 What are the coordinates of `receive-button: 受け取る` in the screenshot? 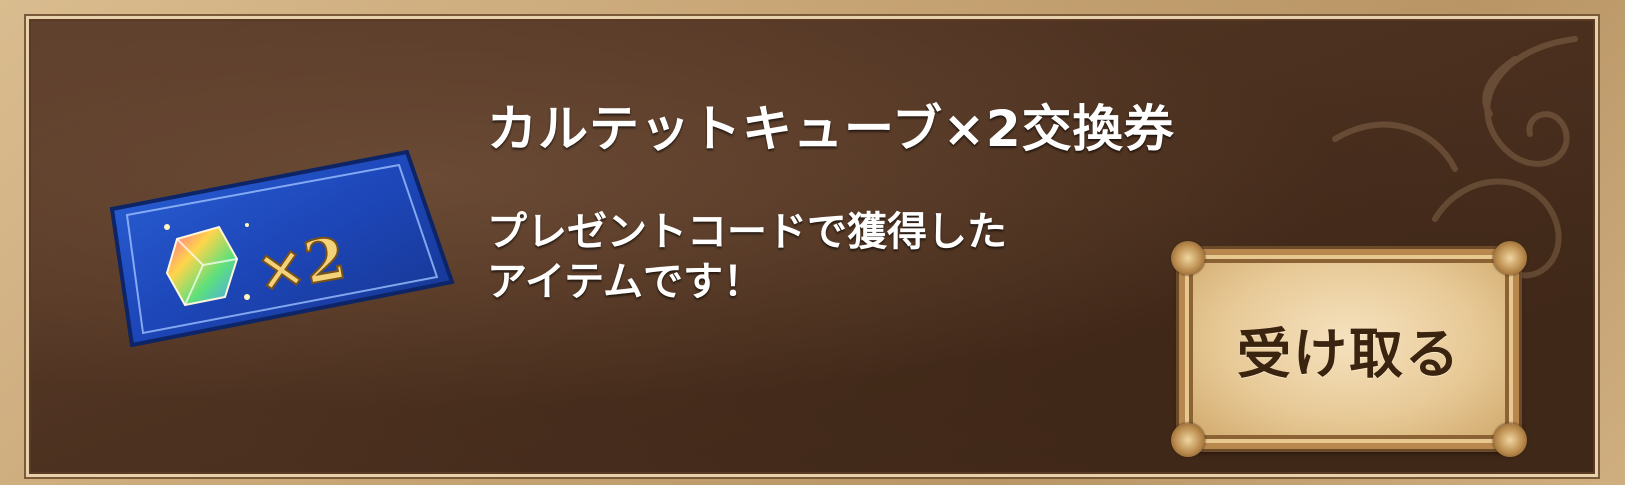 It's located at (1349, 349).